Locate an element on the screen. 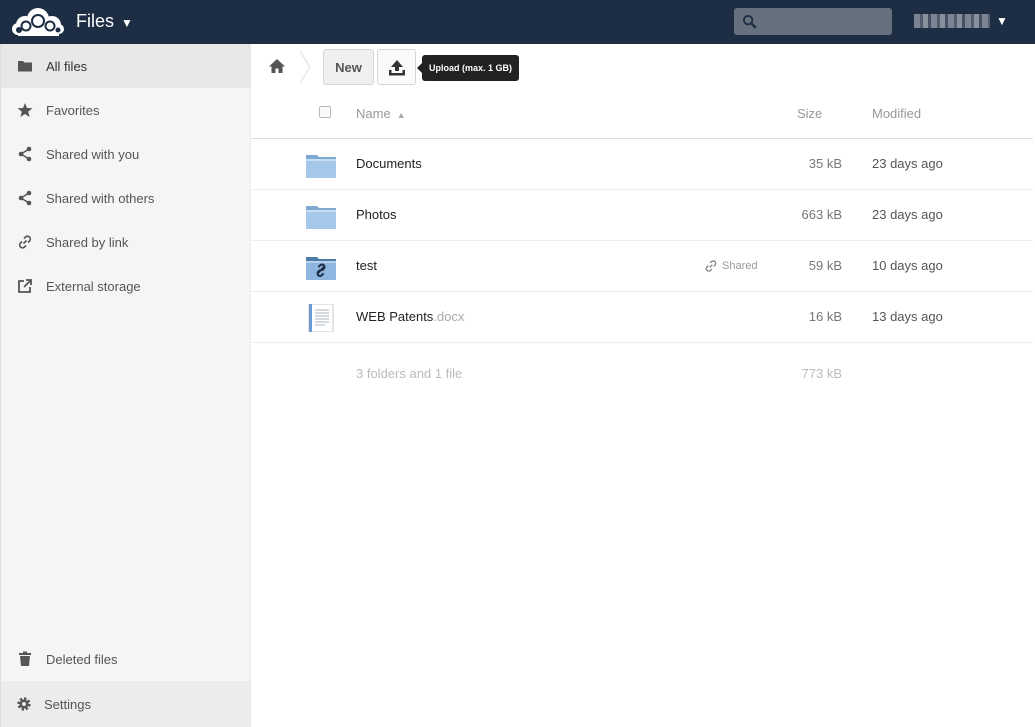 Image resolution: width=1035 pixels, height=727 pixels. file-name: test is located at coordinates (366, 265).